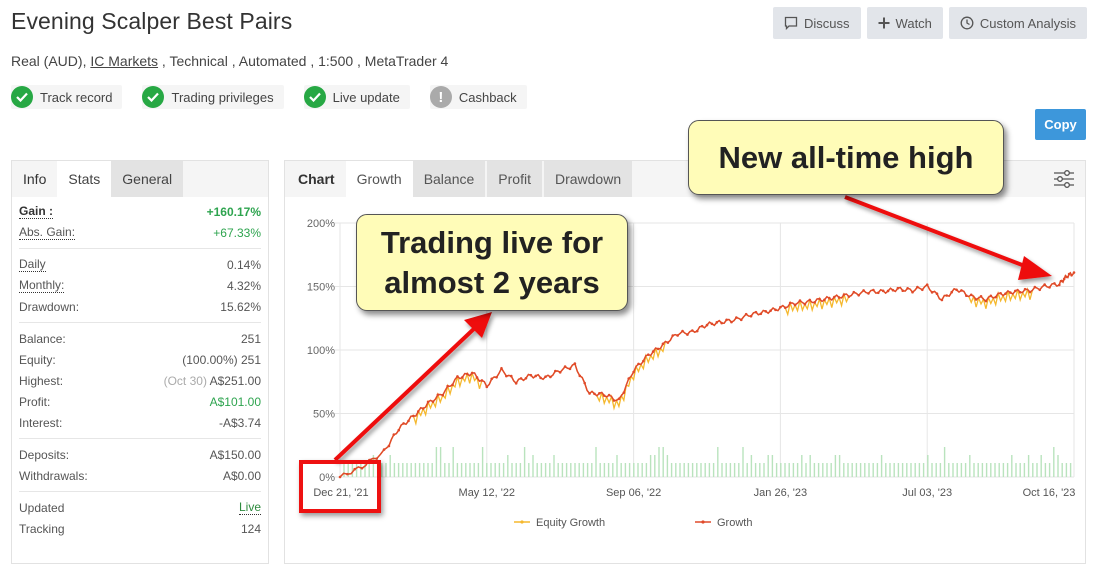 The height and width of the screenshot is (572, 1096). I want to click on badge-label: Track record, so click(76, 97).